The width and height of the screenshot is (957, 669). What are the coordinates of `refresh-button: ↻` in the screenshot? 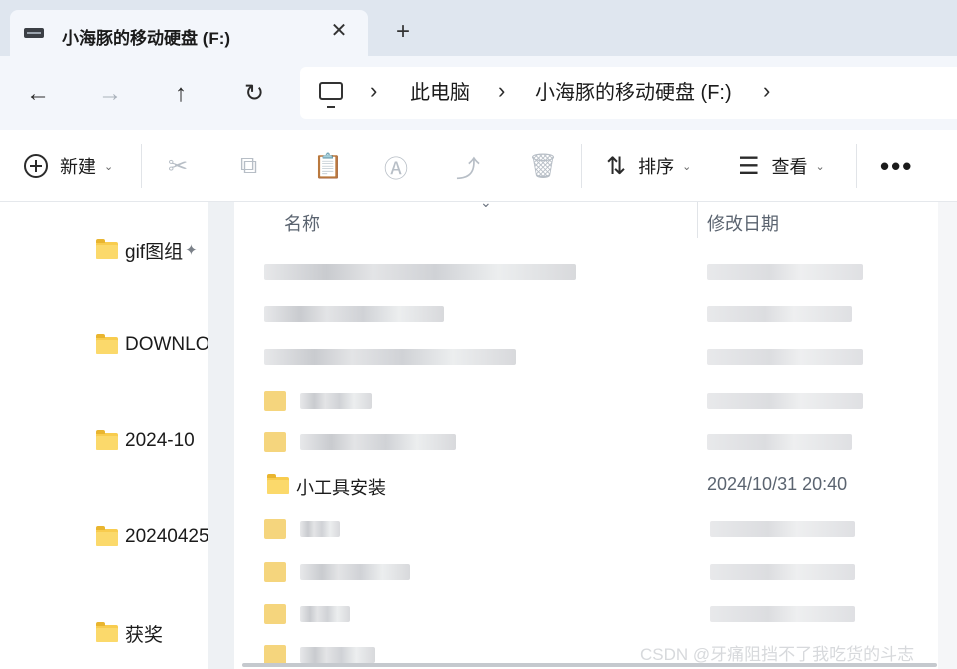 It's located at (254, 94).